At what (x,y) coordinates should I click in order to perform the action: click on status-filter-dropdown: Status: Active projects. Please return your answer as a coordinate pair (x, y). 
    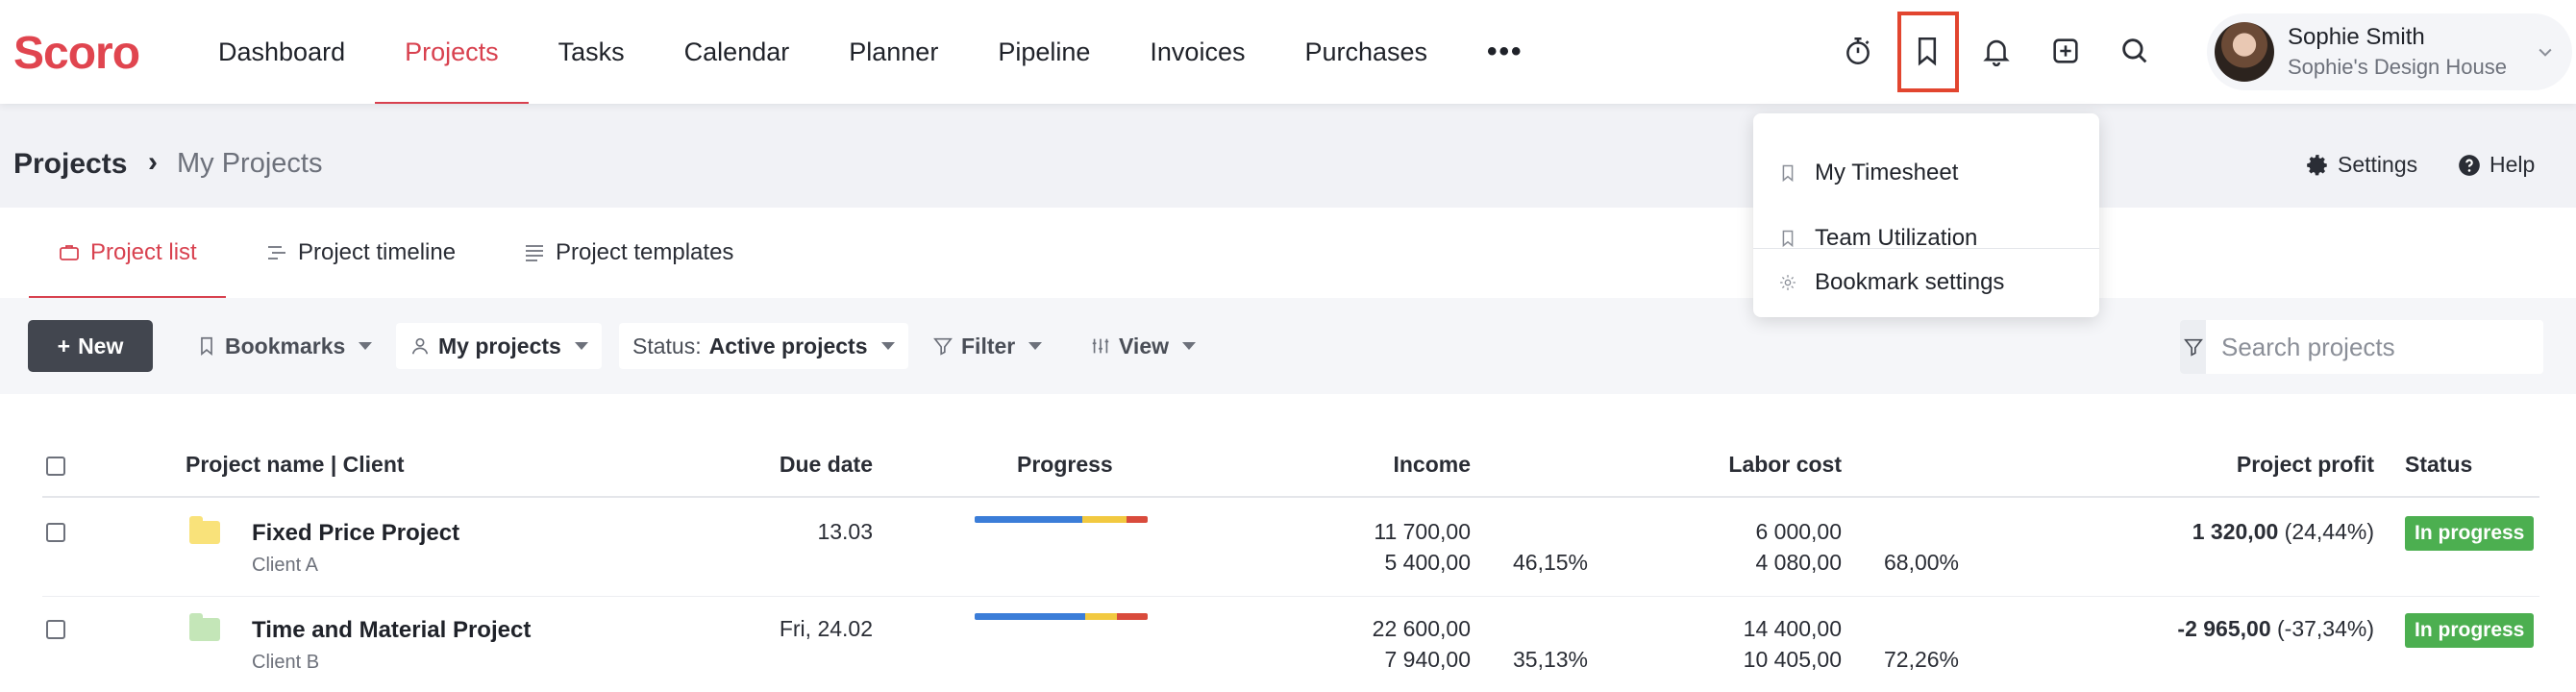
    Looking at the image, I should click on (763, 346).